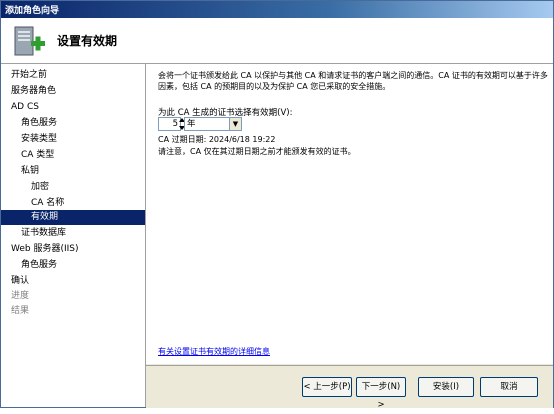  What do you see at coordinates (73, 139) in the screenshot?
I see `sidebar-item-setup-type: 安装类型` at bounding box center [73, 139].